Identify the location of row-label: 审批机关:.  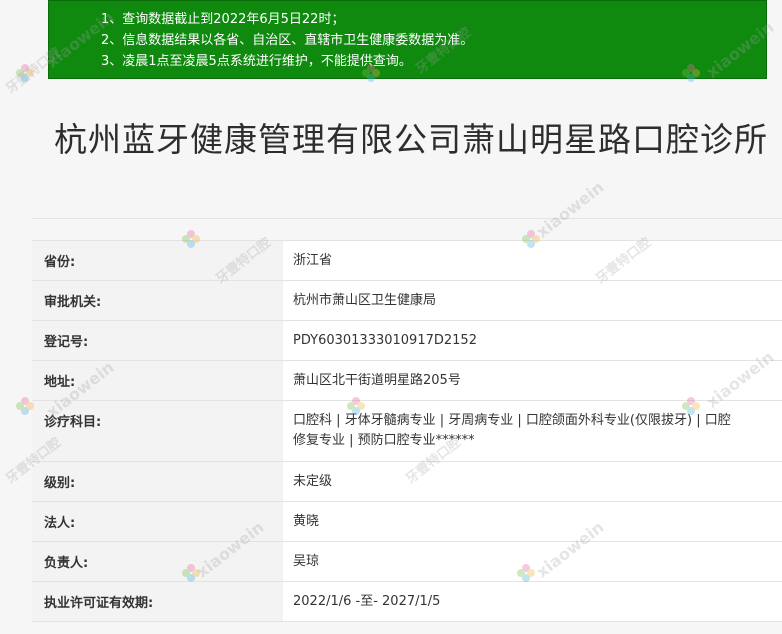
(157, 300).